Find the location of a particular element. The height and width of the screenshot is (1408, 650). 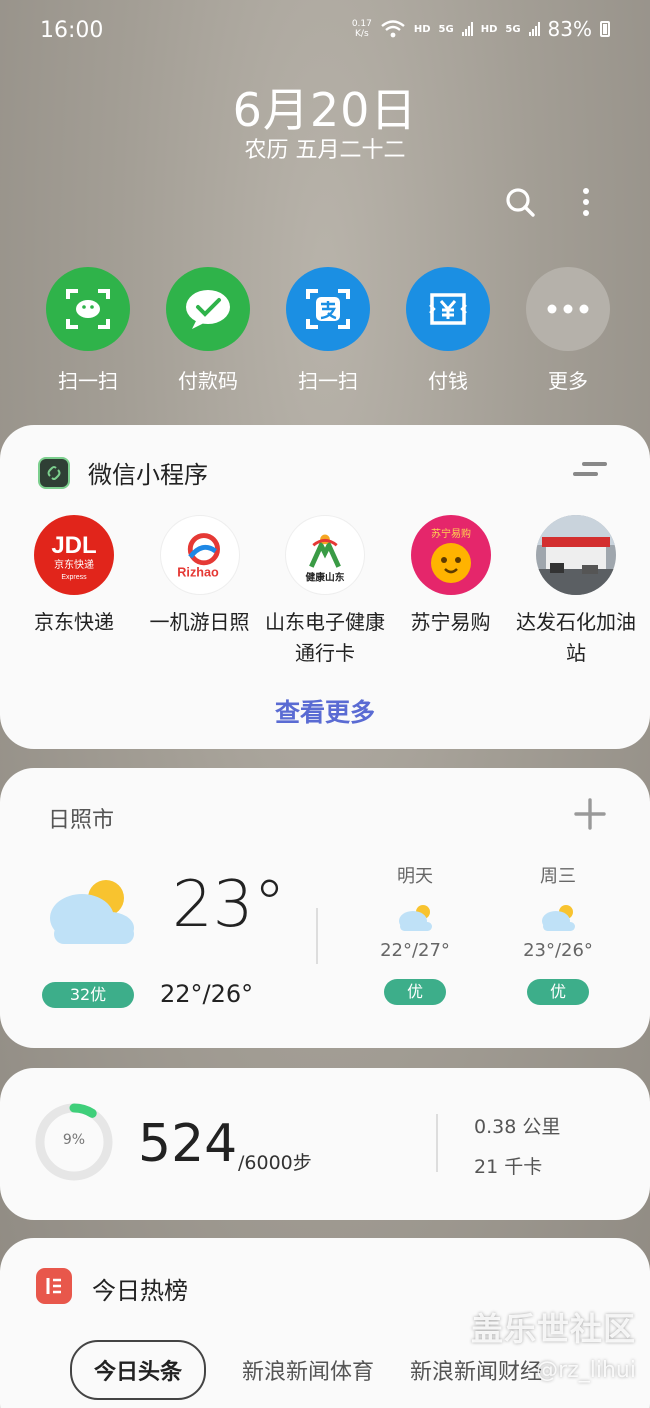

mini-app-rizhao: Rizhao 一机游日照 is located at coordinates (200, 592).